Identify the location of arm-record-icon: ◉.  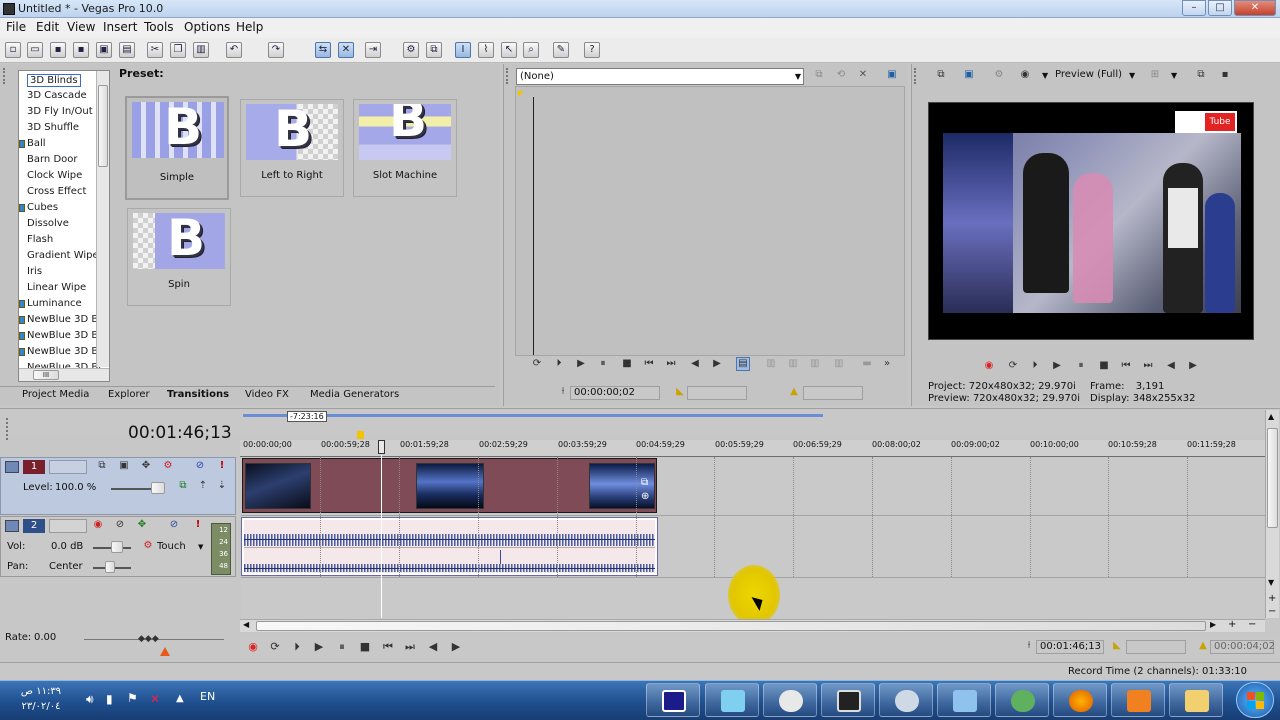
(98, 526).